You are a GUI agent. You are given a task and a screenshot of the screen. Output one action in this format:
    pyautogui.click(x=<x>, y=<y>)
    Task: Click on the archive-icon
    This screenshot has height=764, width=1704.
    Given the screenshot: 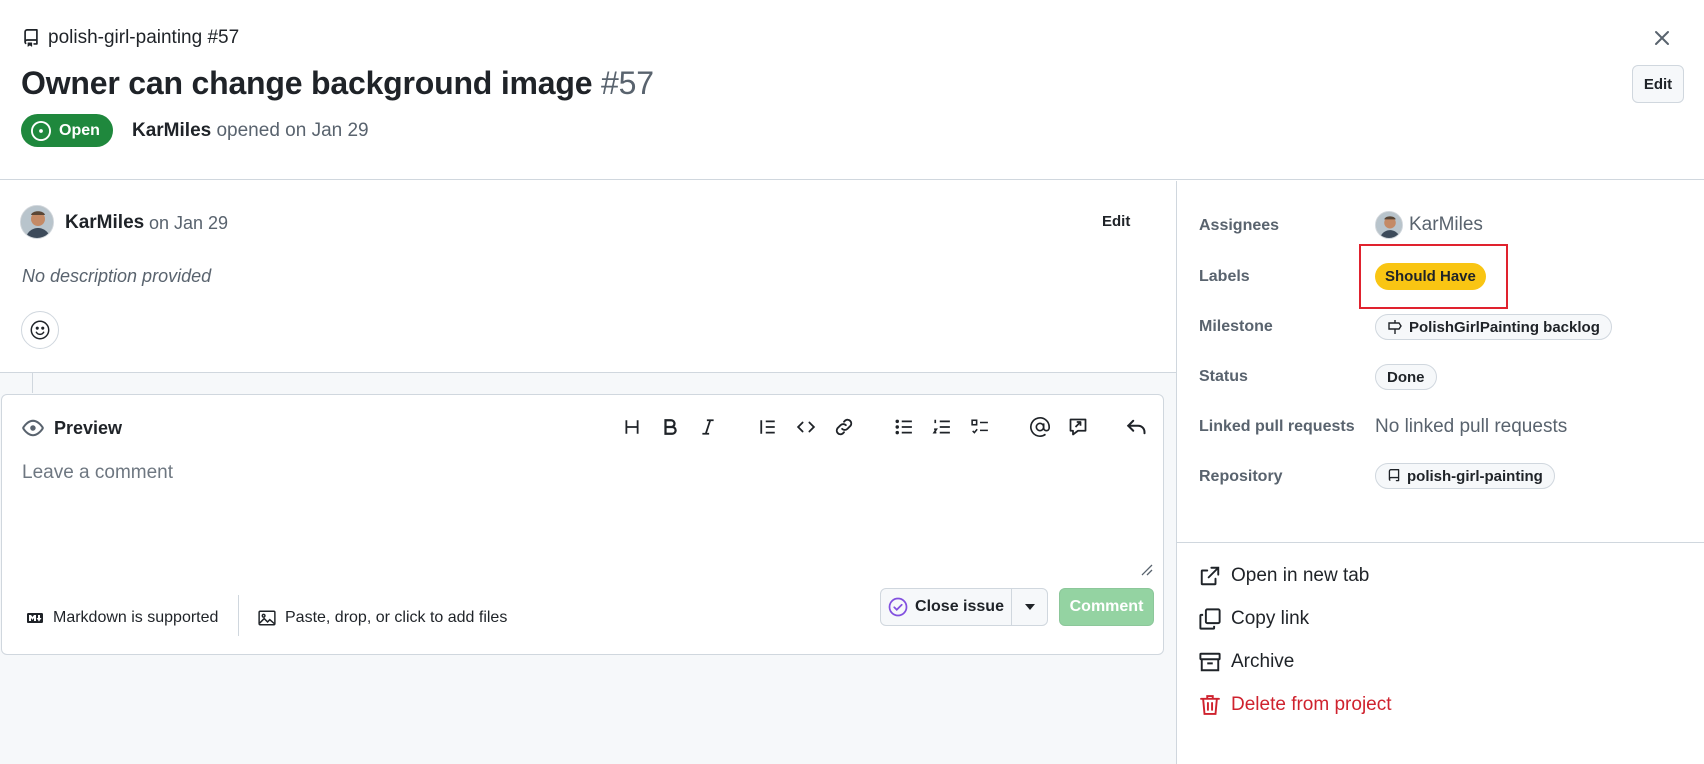 What is the action you would take?
    pyautogui.click(x=1210, y=662)
    